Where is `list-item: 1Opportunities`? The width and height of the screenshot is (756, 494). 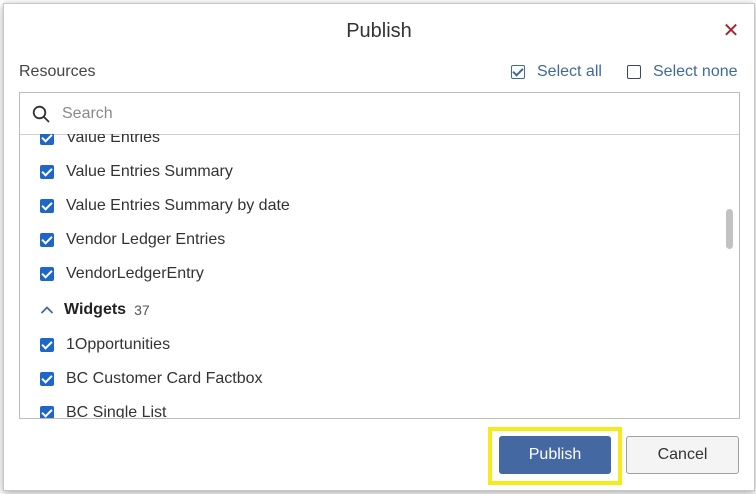 list-item: 1Opportunities is located at coordinates (105, 345).